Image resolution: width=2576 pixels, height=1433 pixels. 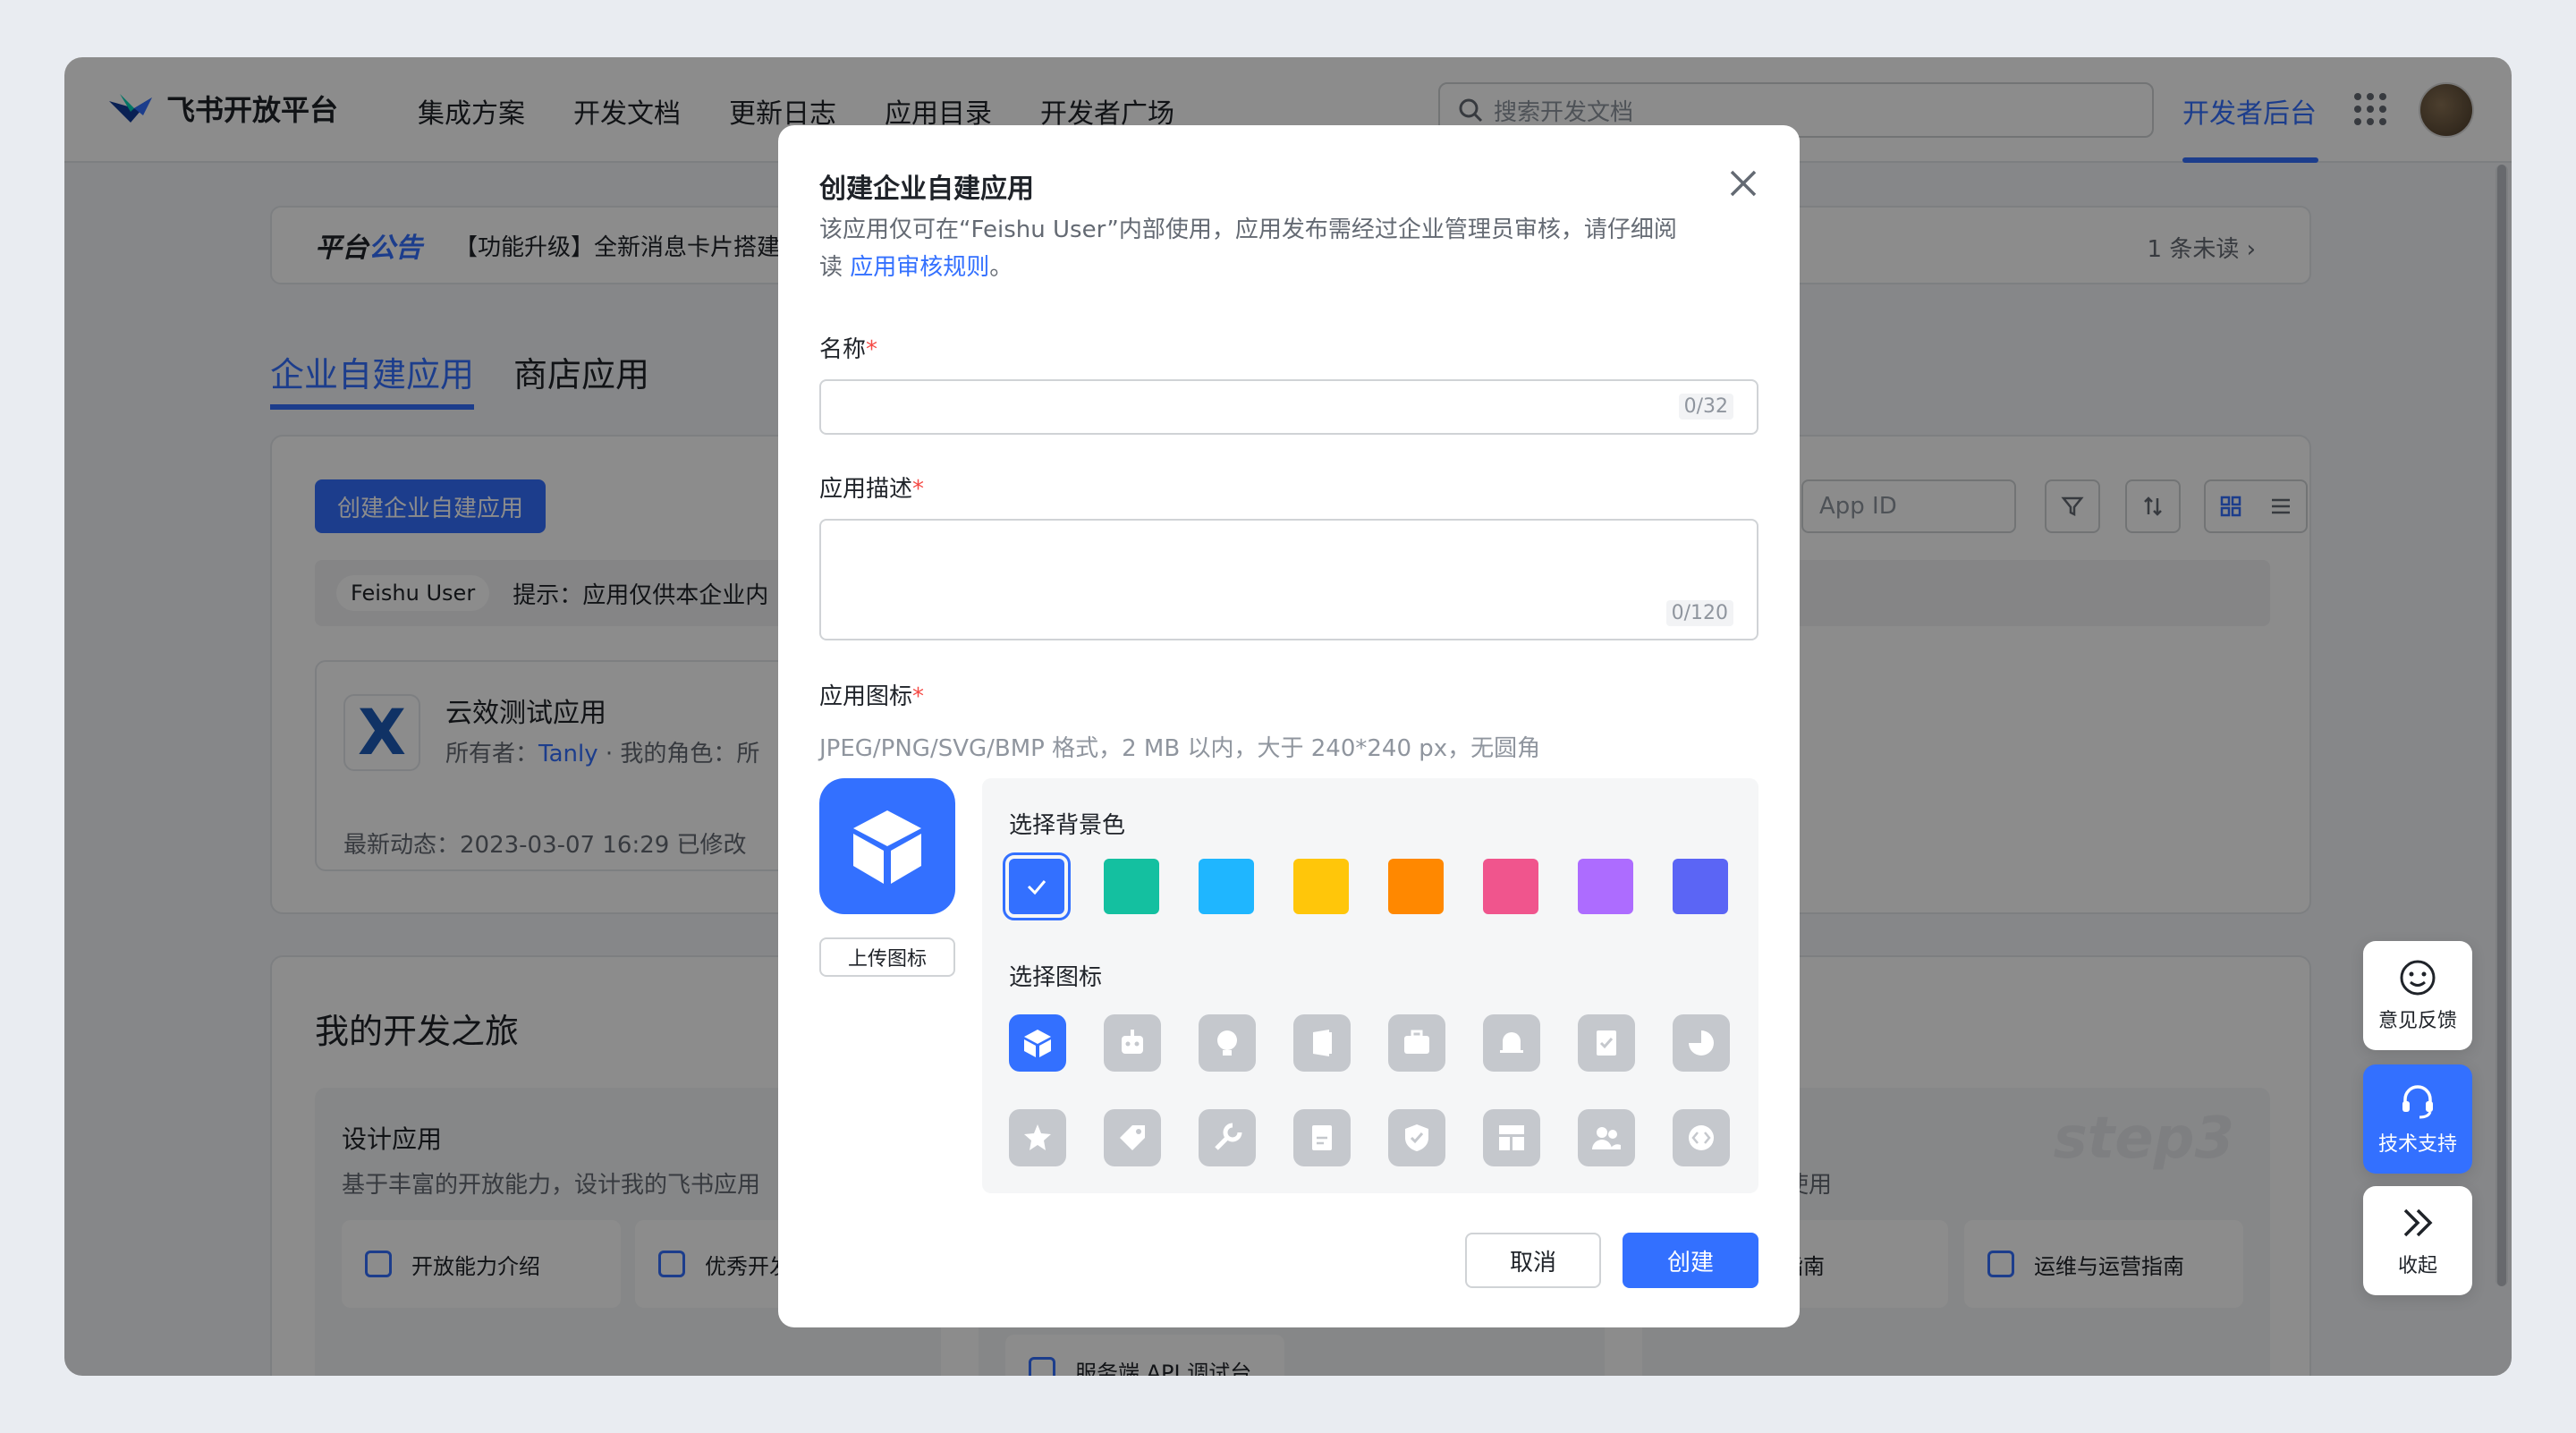 I want to click on icon-label: 应用图标*, so click(x=872, y=696).